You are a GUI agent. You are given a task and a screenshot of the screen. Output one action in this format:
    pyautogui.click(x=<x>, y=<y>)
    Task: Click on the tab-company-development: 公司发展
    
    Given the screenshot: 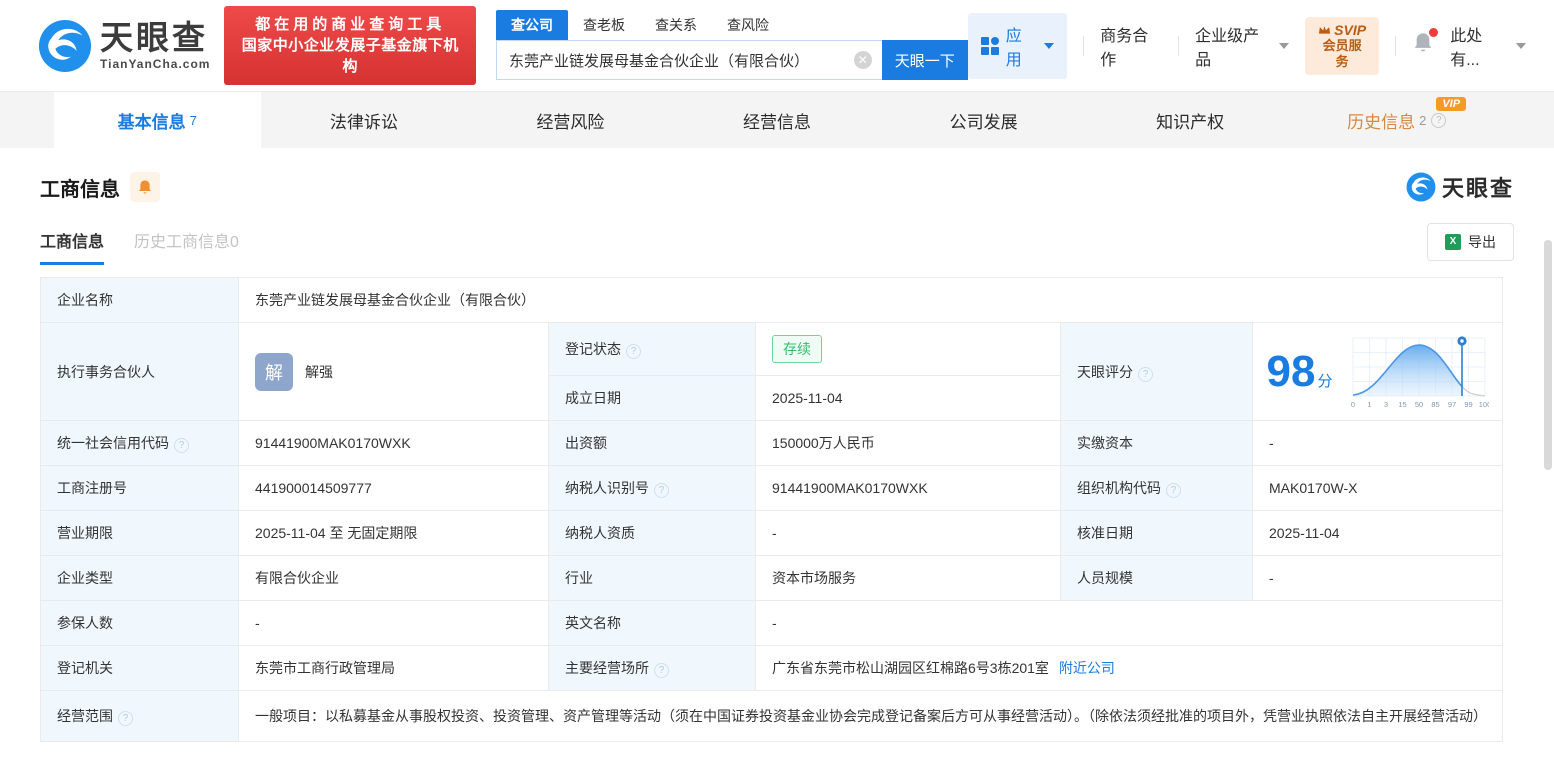 What is the action you would take?
    pyautogui.click(x=983, y=120)
    